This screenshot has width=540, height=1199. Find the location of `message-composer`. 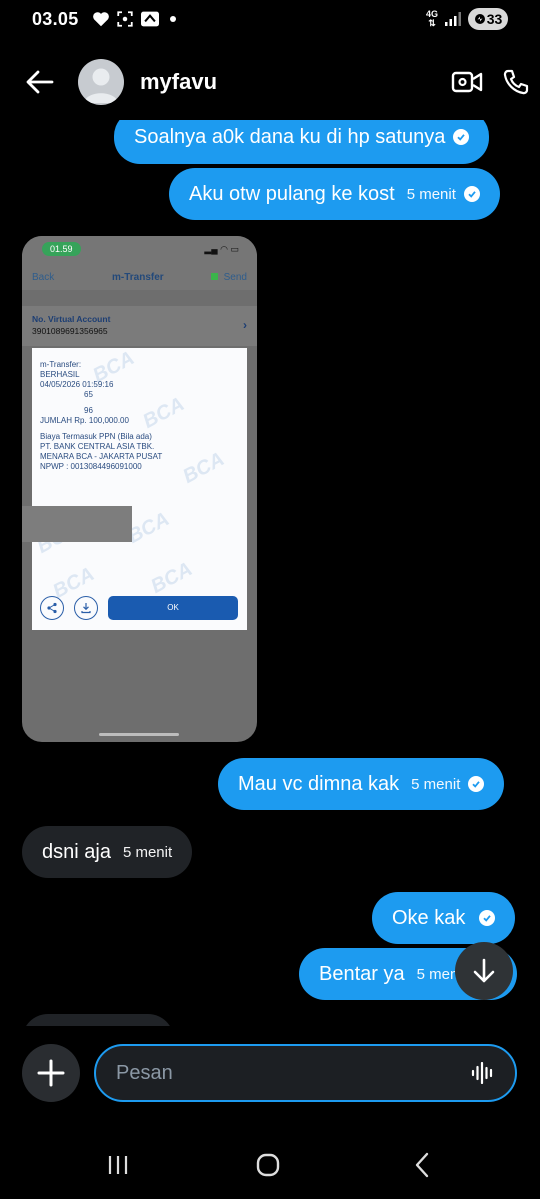

message-composer is located at coordinates (270, 1075).